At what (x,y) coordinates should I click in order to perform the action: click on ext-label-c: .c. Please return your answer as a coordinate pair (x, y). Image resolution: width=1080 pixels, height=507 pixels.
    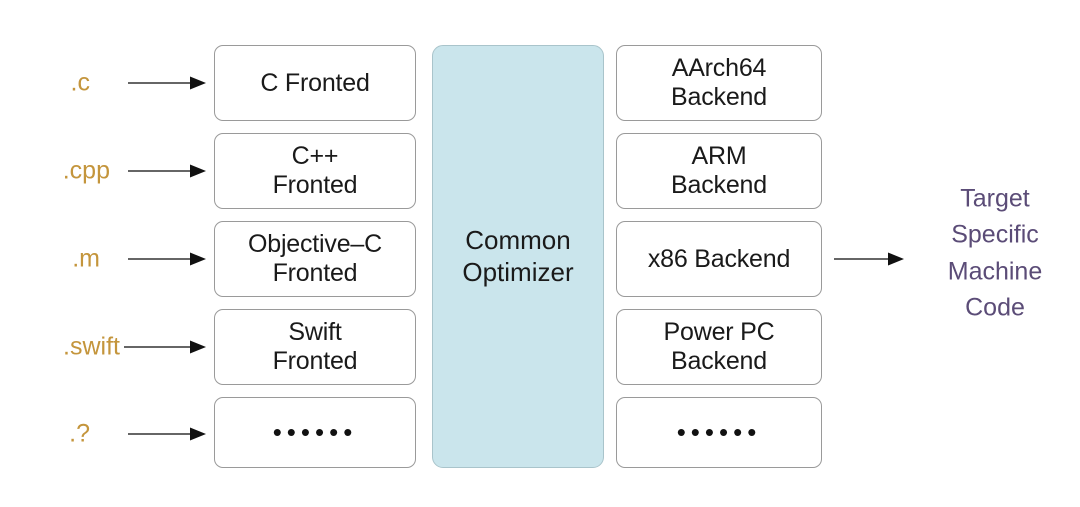
    Looking at the image, I should click on (80, 82).